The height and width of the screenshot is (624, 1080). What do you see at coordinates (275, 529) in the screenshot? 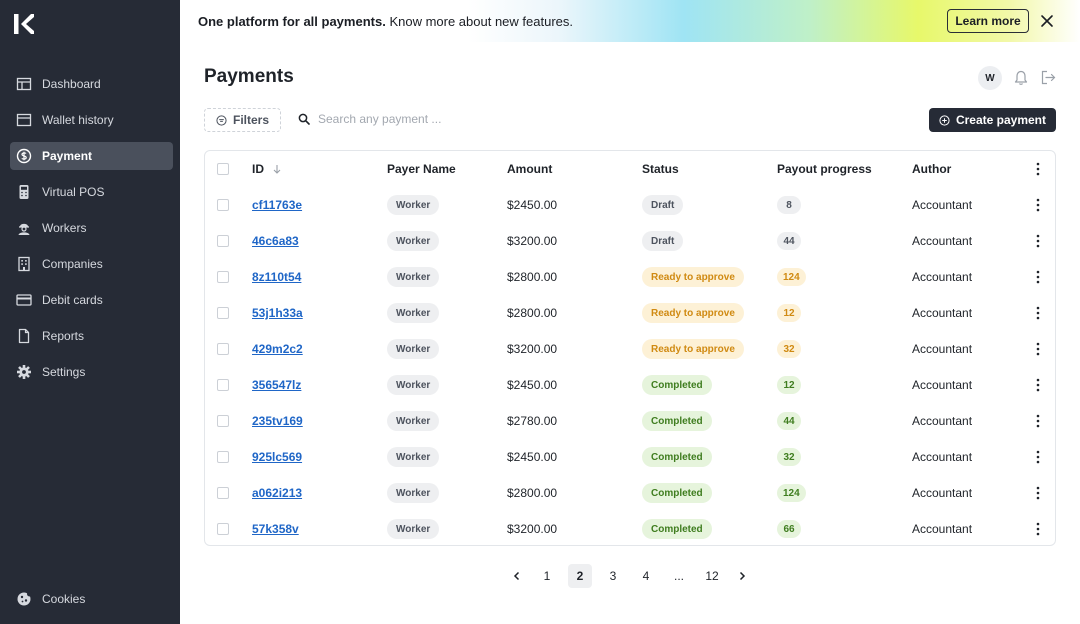
I see `payment-id-link: 57k358v` at bounding box center [275, 529].